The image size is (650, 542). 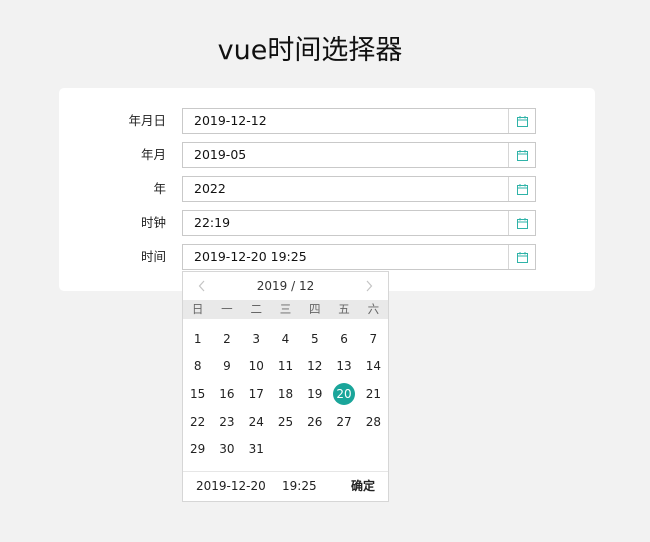 I want to click on day-cell: 22, so click(x=197, y=422).